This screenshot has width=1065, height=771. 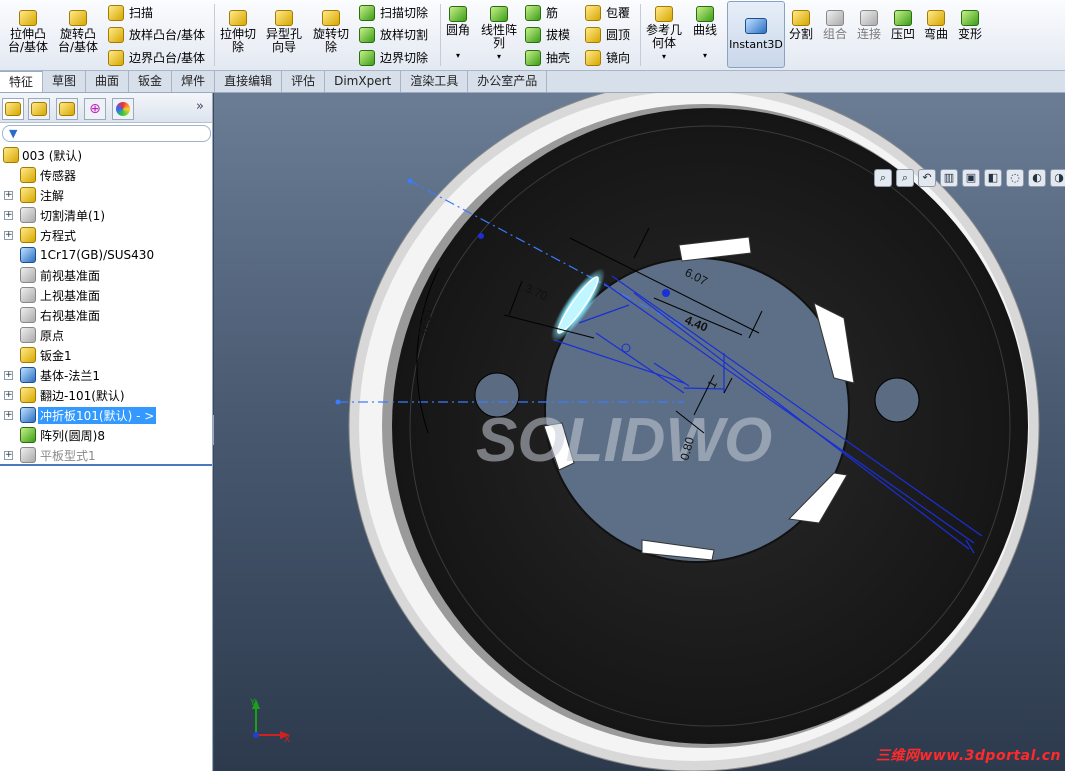 I want to click on split-label: 分割, so click(x=801, y=34).